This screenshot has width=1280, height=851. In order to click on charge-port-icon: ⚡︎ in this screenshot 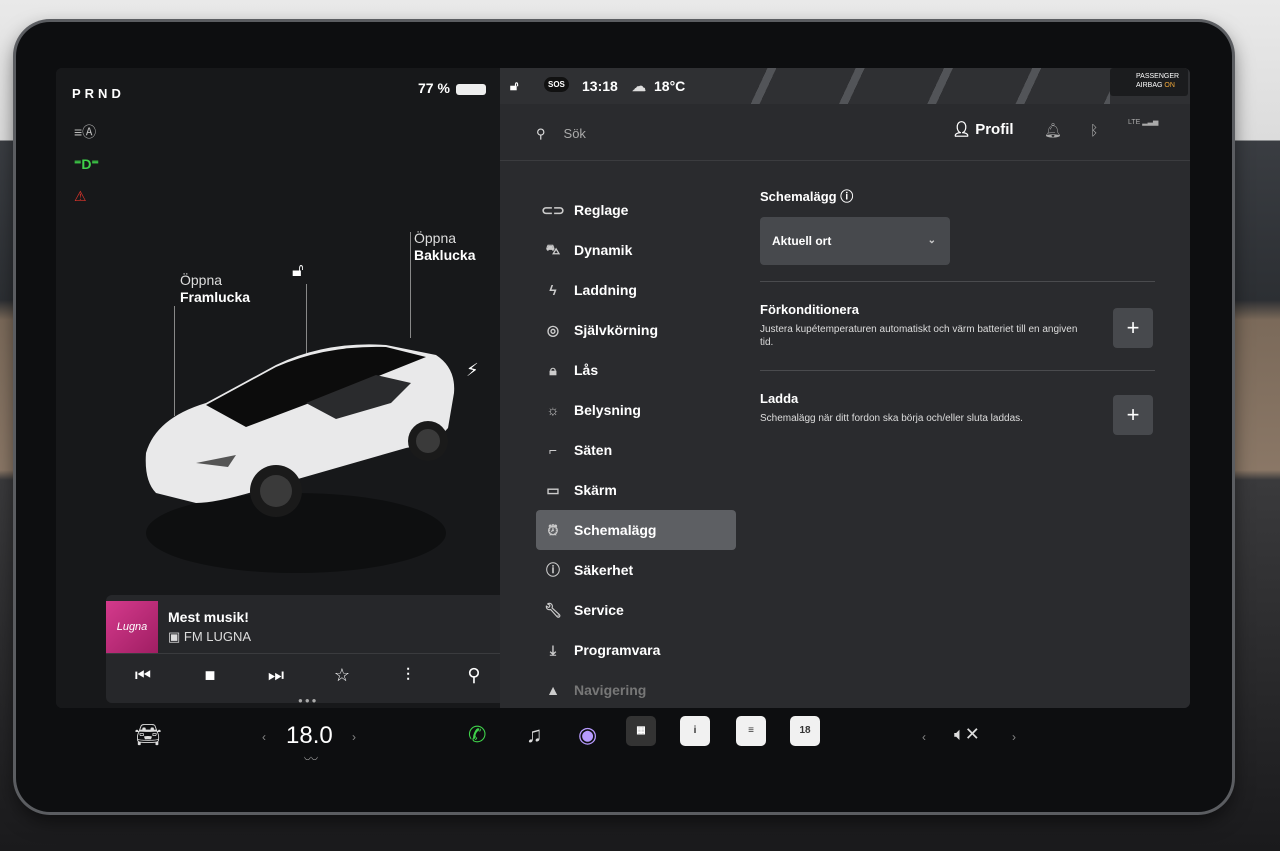, I will do `click(472, 370)`.